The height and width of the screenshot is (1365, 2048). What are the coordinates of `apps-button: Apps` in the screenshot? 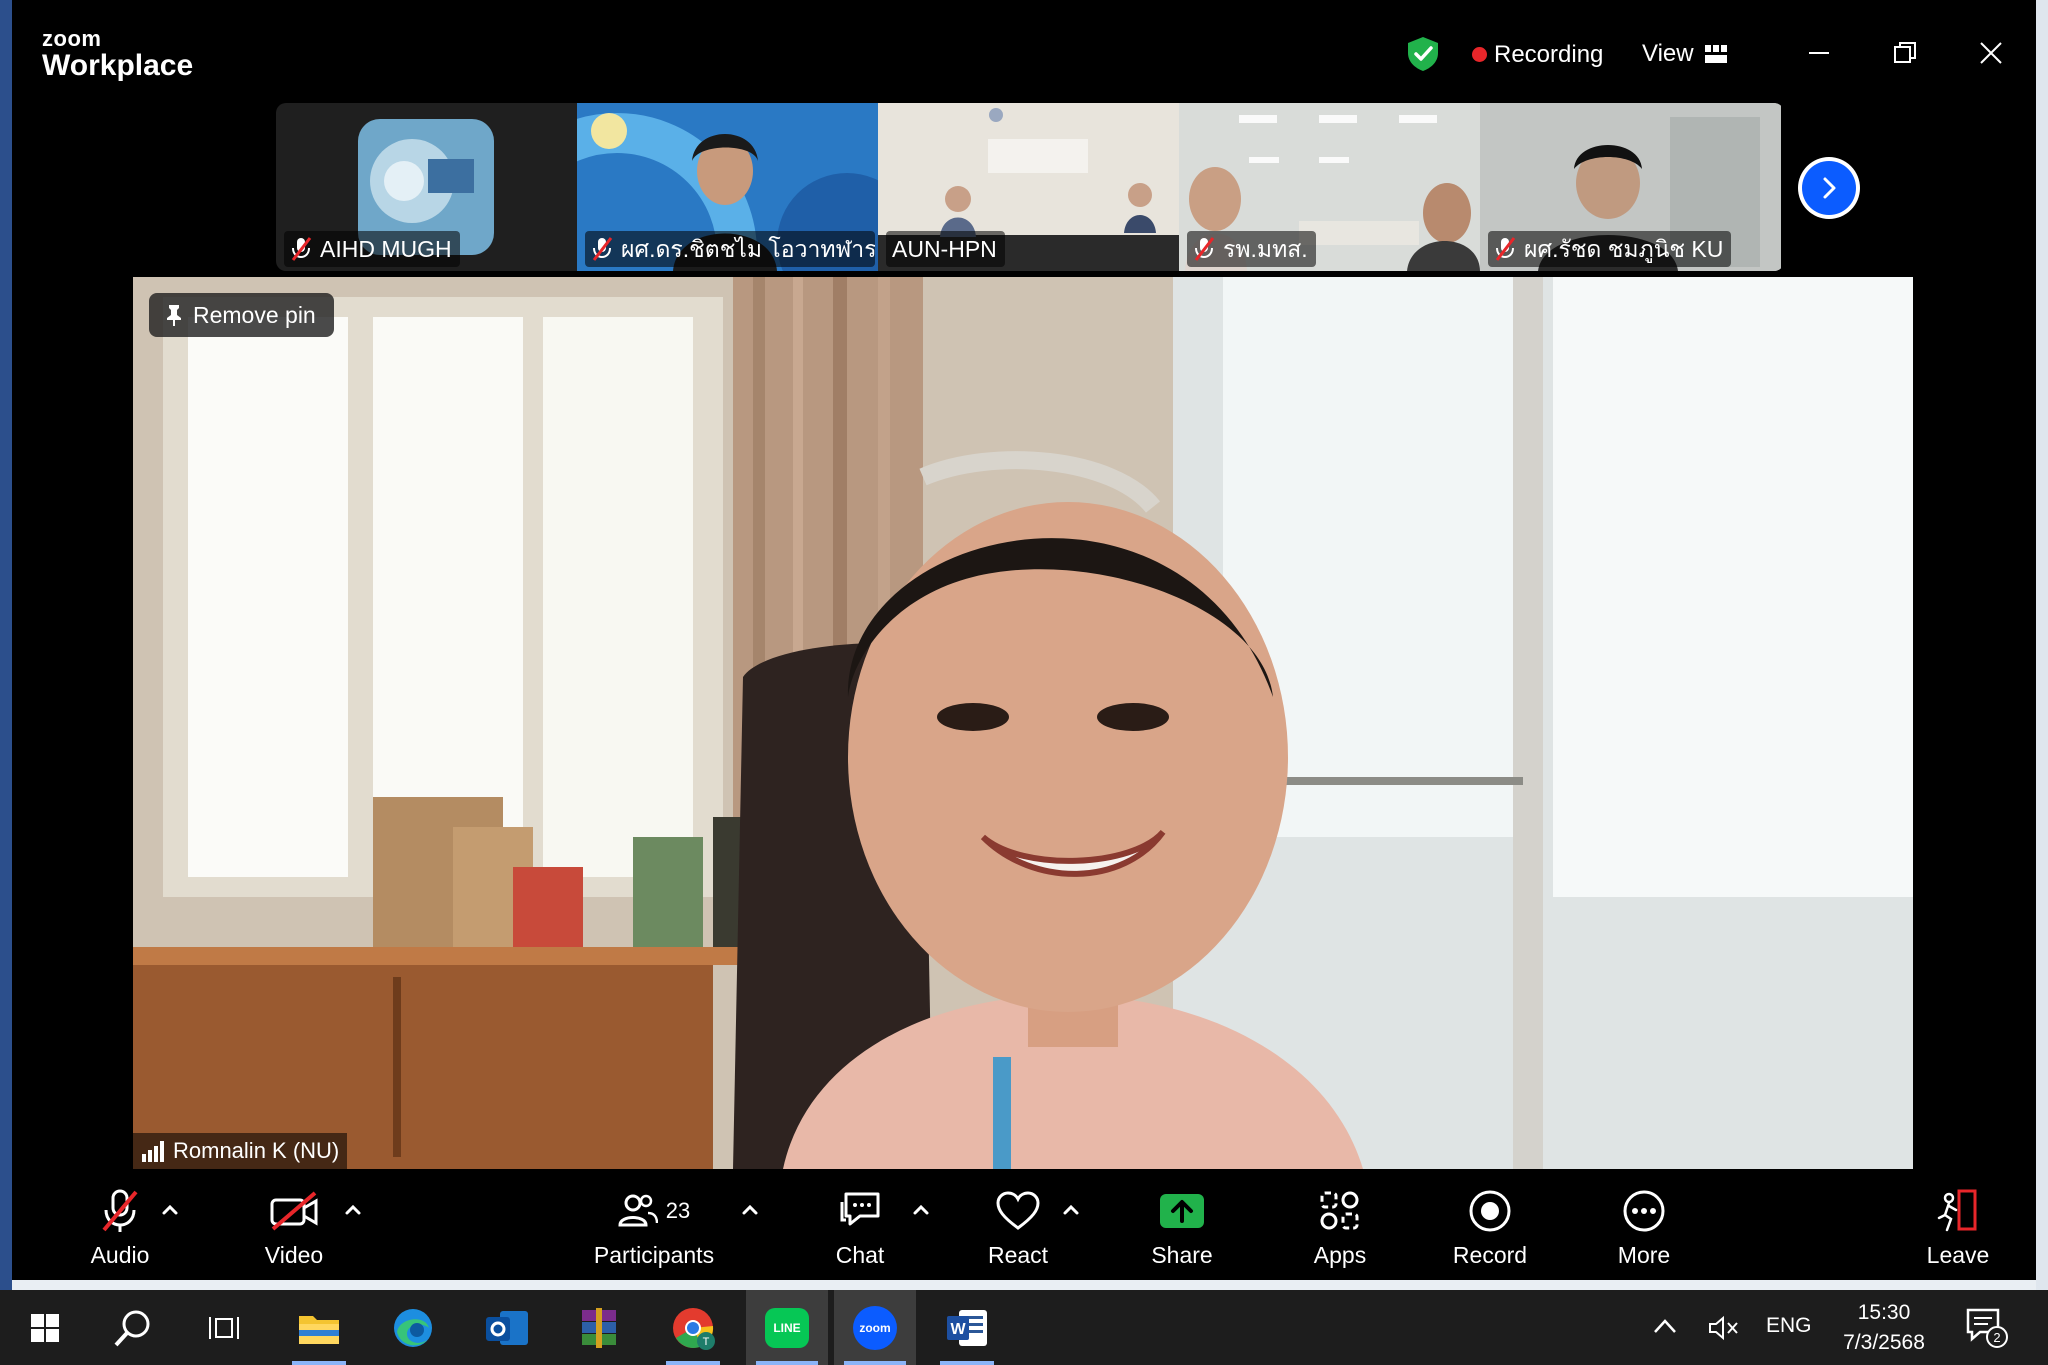 It's located at (1340, 1231).